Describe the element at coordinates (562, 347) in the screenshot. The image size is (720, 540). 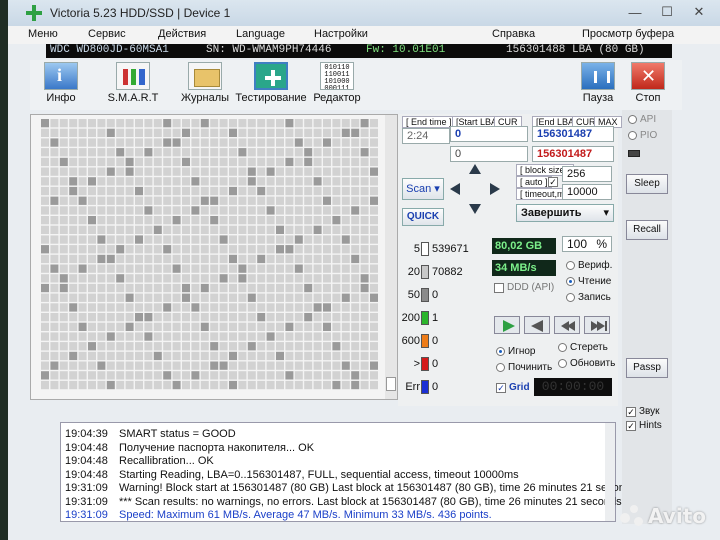
I see `erase-radio` at that location.